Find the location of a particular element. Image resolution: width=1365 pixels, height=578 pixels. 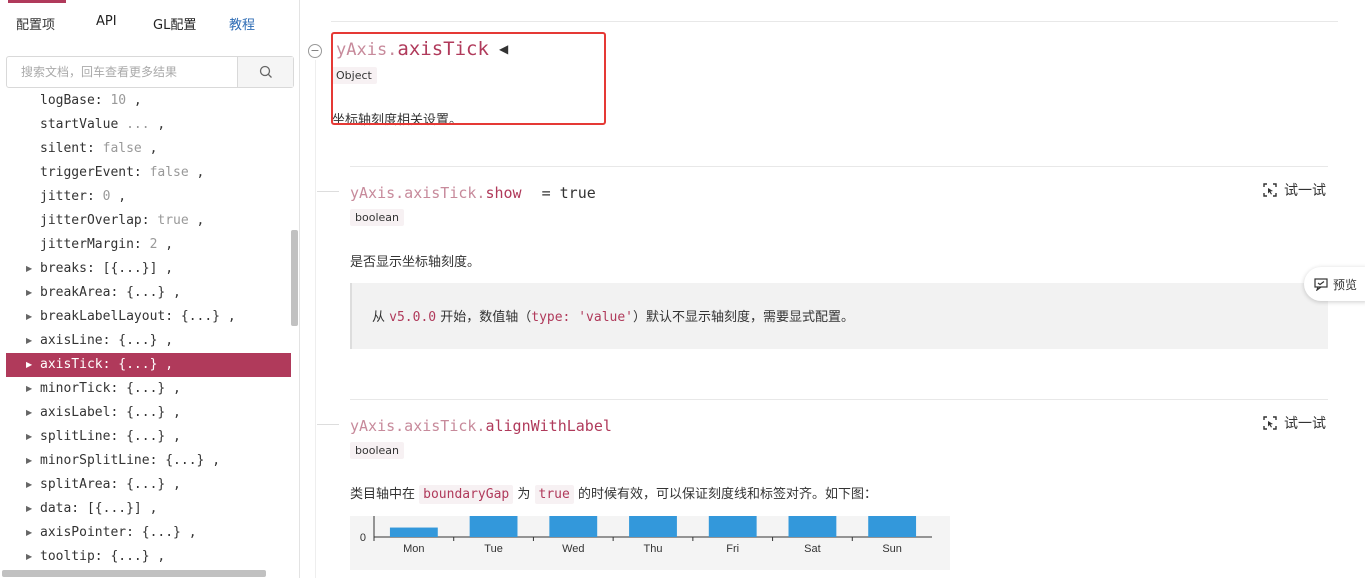

tree-item-value: false is located at coordinates (169, 172).